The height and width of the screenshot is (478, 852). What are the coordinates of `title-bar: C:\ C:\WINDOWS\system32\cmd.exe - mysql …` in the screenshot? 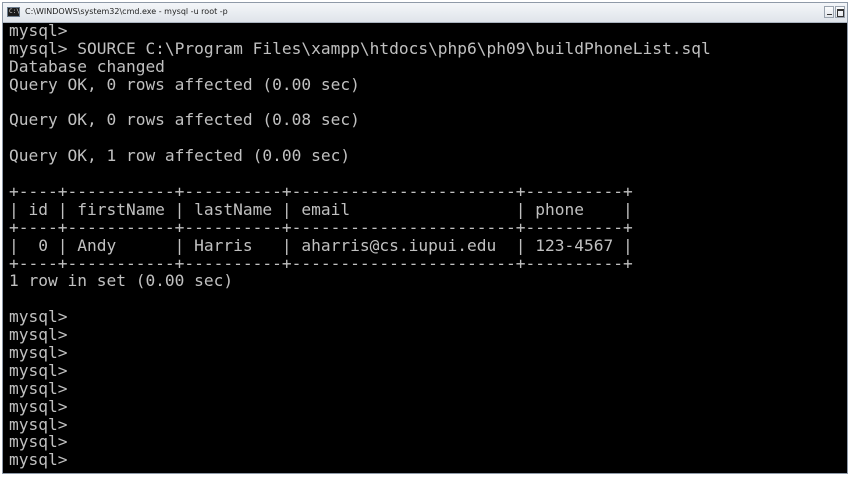 It's located at (425, 13).